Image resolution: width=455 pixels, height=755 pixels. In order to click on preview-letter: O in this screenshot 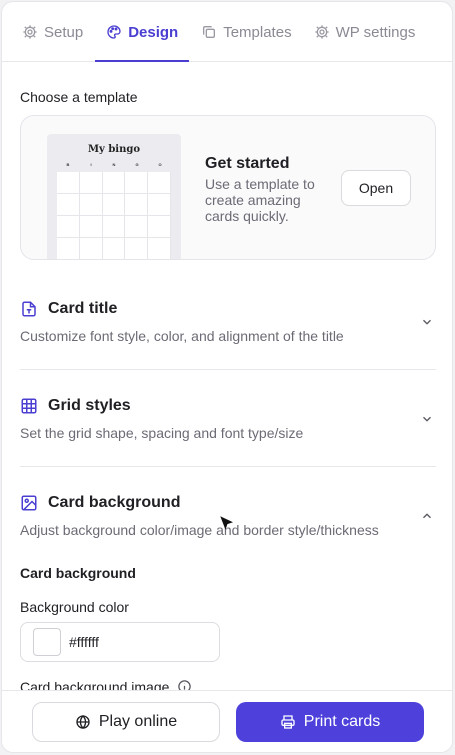, I will do `click(160, 164)`.